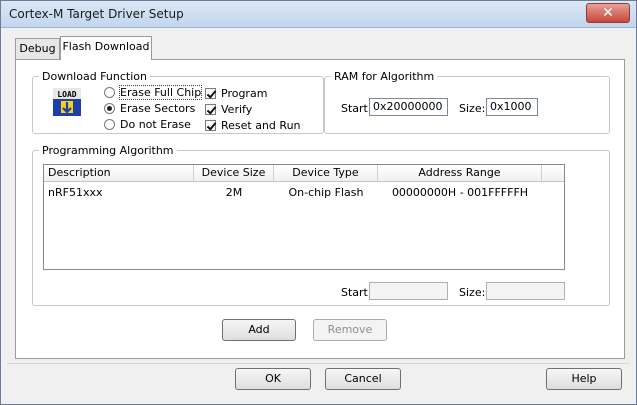  I want to click on ram-for-algorithm-legend: RAM for Algorithm, so click(384, 76).